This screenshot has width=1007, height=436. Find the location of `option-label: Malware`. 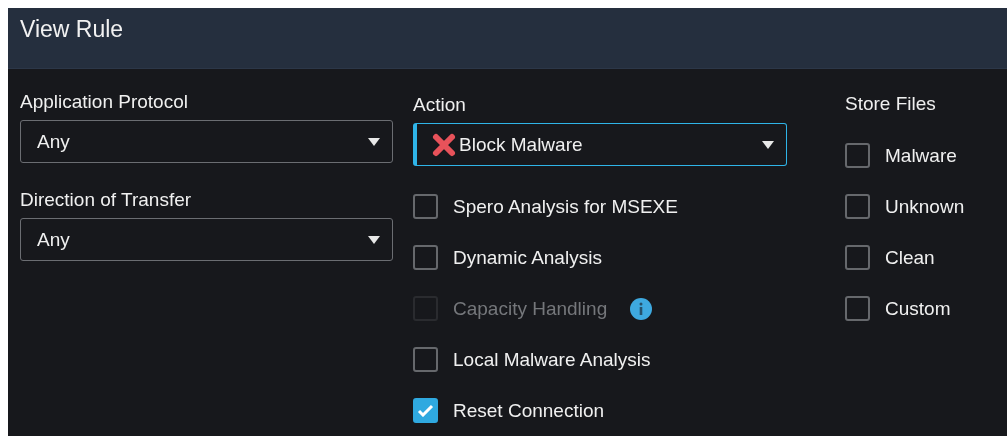

option-label: Malware is located at coordinates (921, 155).